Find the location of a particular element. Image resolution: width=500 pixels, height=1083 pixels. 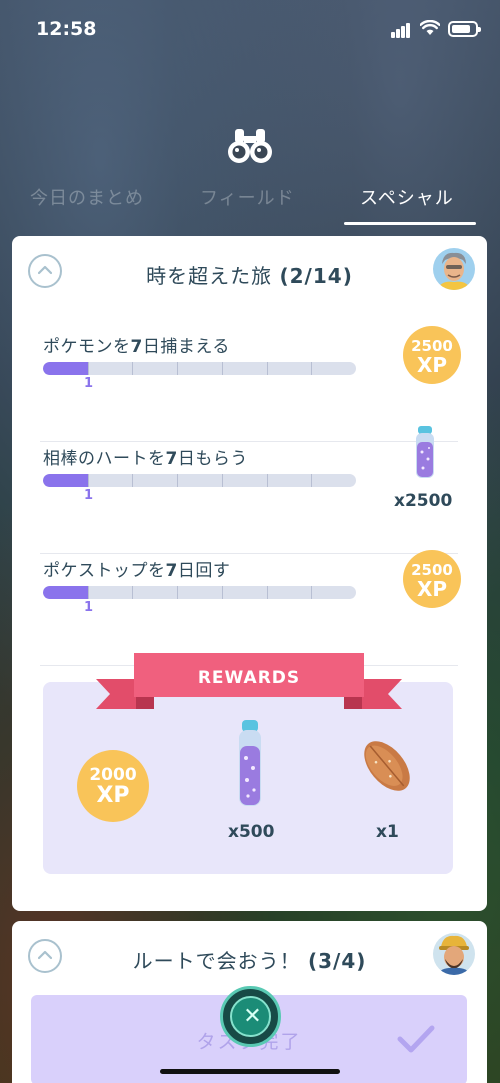

research-title: ルートで会おう！ (3/4) is located at coordinates (249, 959).